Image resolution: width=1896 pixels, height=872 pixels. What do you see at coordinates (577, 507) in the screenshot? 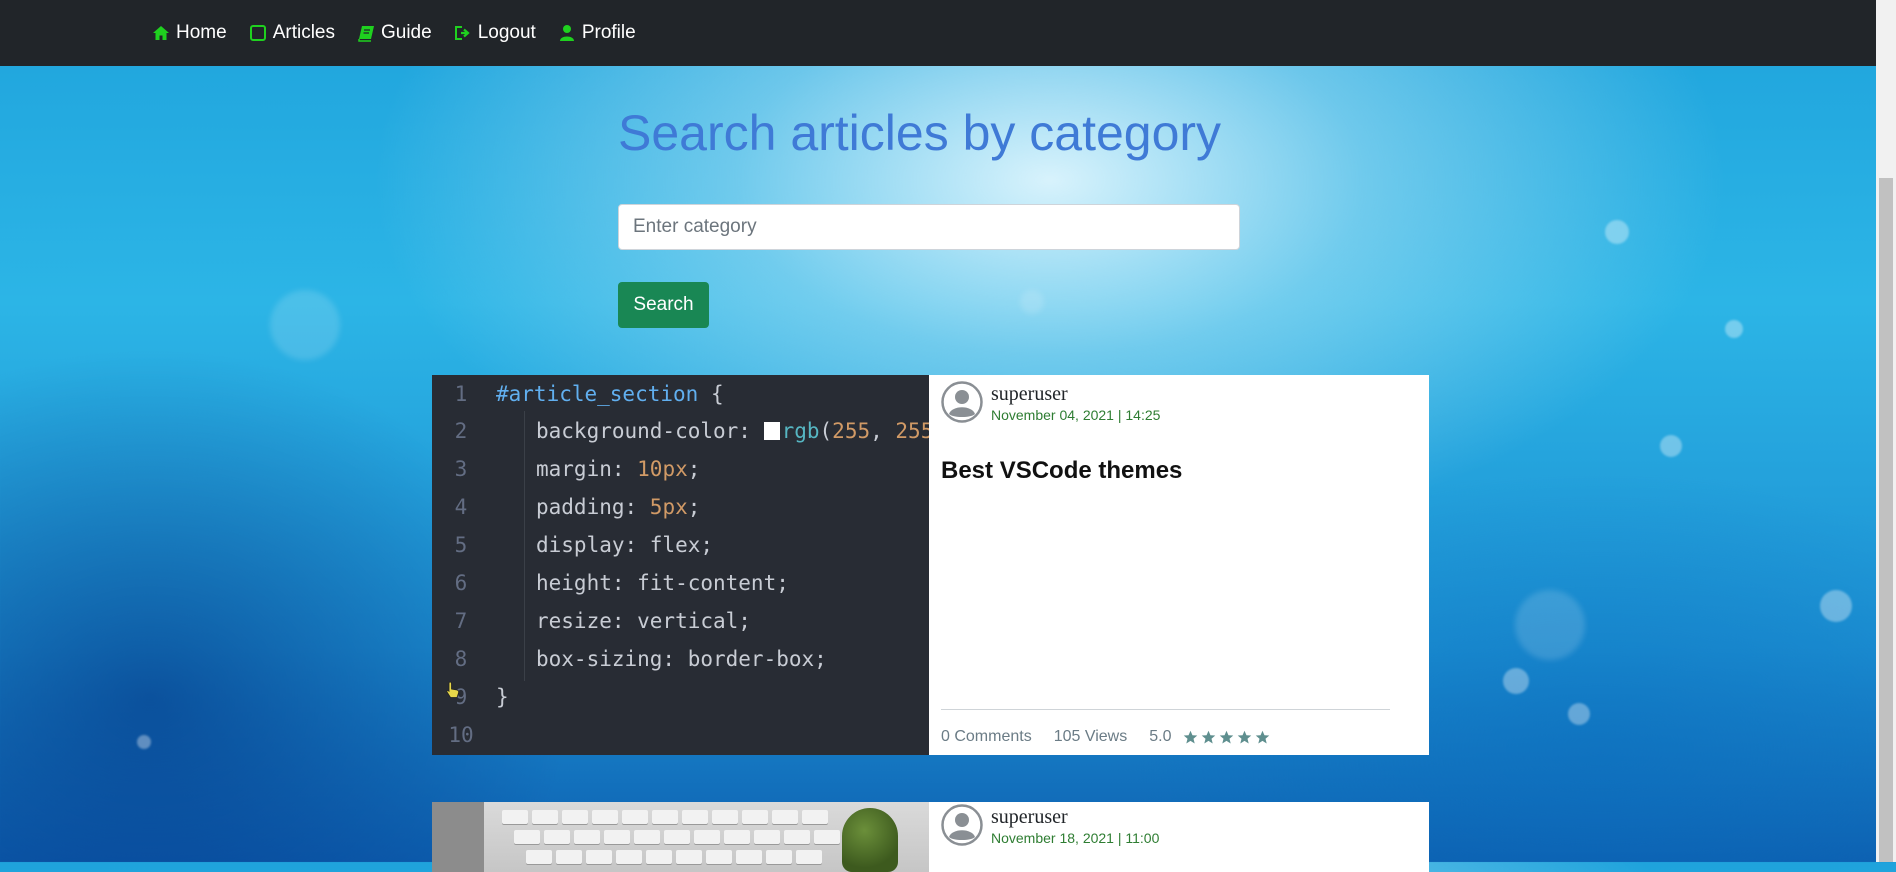
I see `code-line: 4 padding: 5px;` at bounding box center [577, 507].